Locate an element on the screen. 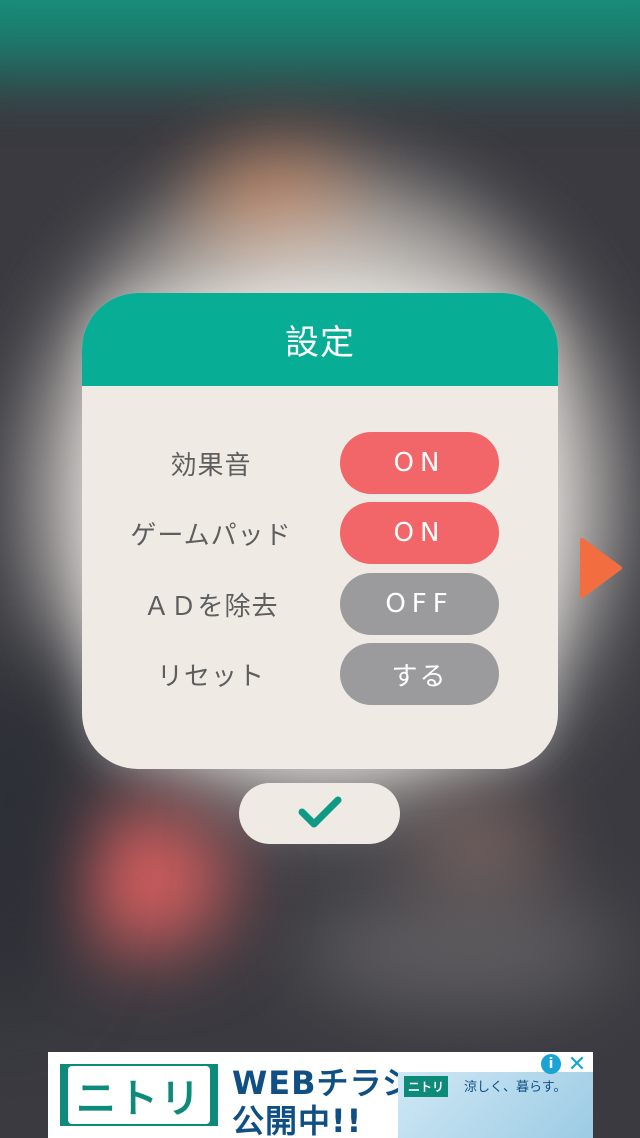  setting-row-reset: リセット する is located at coordinates (320, 674).